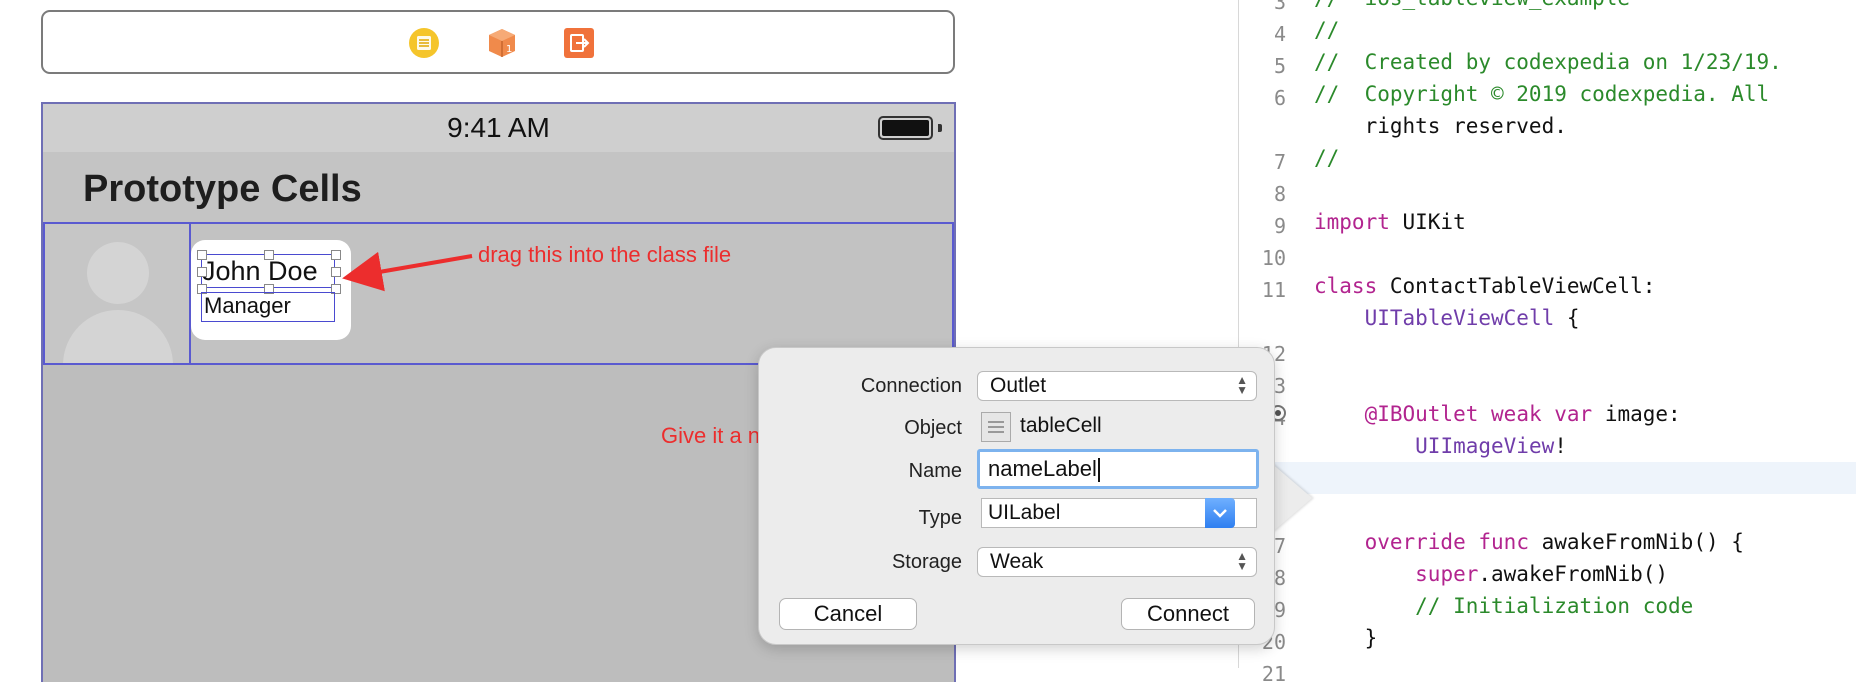  I want to click on chevron-down-icon, so click(1220, 513).